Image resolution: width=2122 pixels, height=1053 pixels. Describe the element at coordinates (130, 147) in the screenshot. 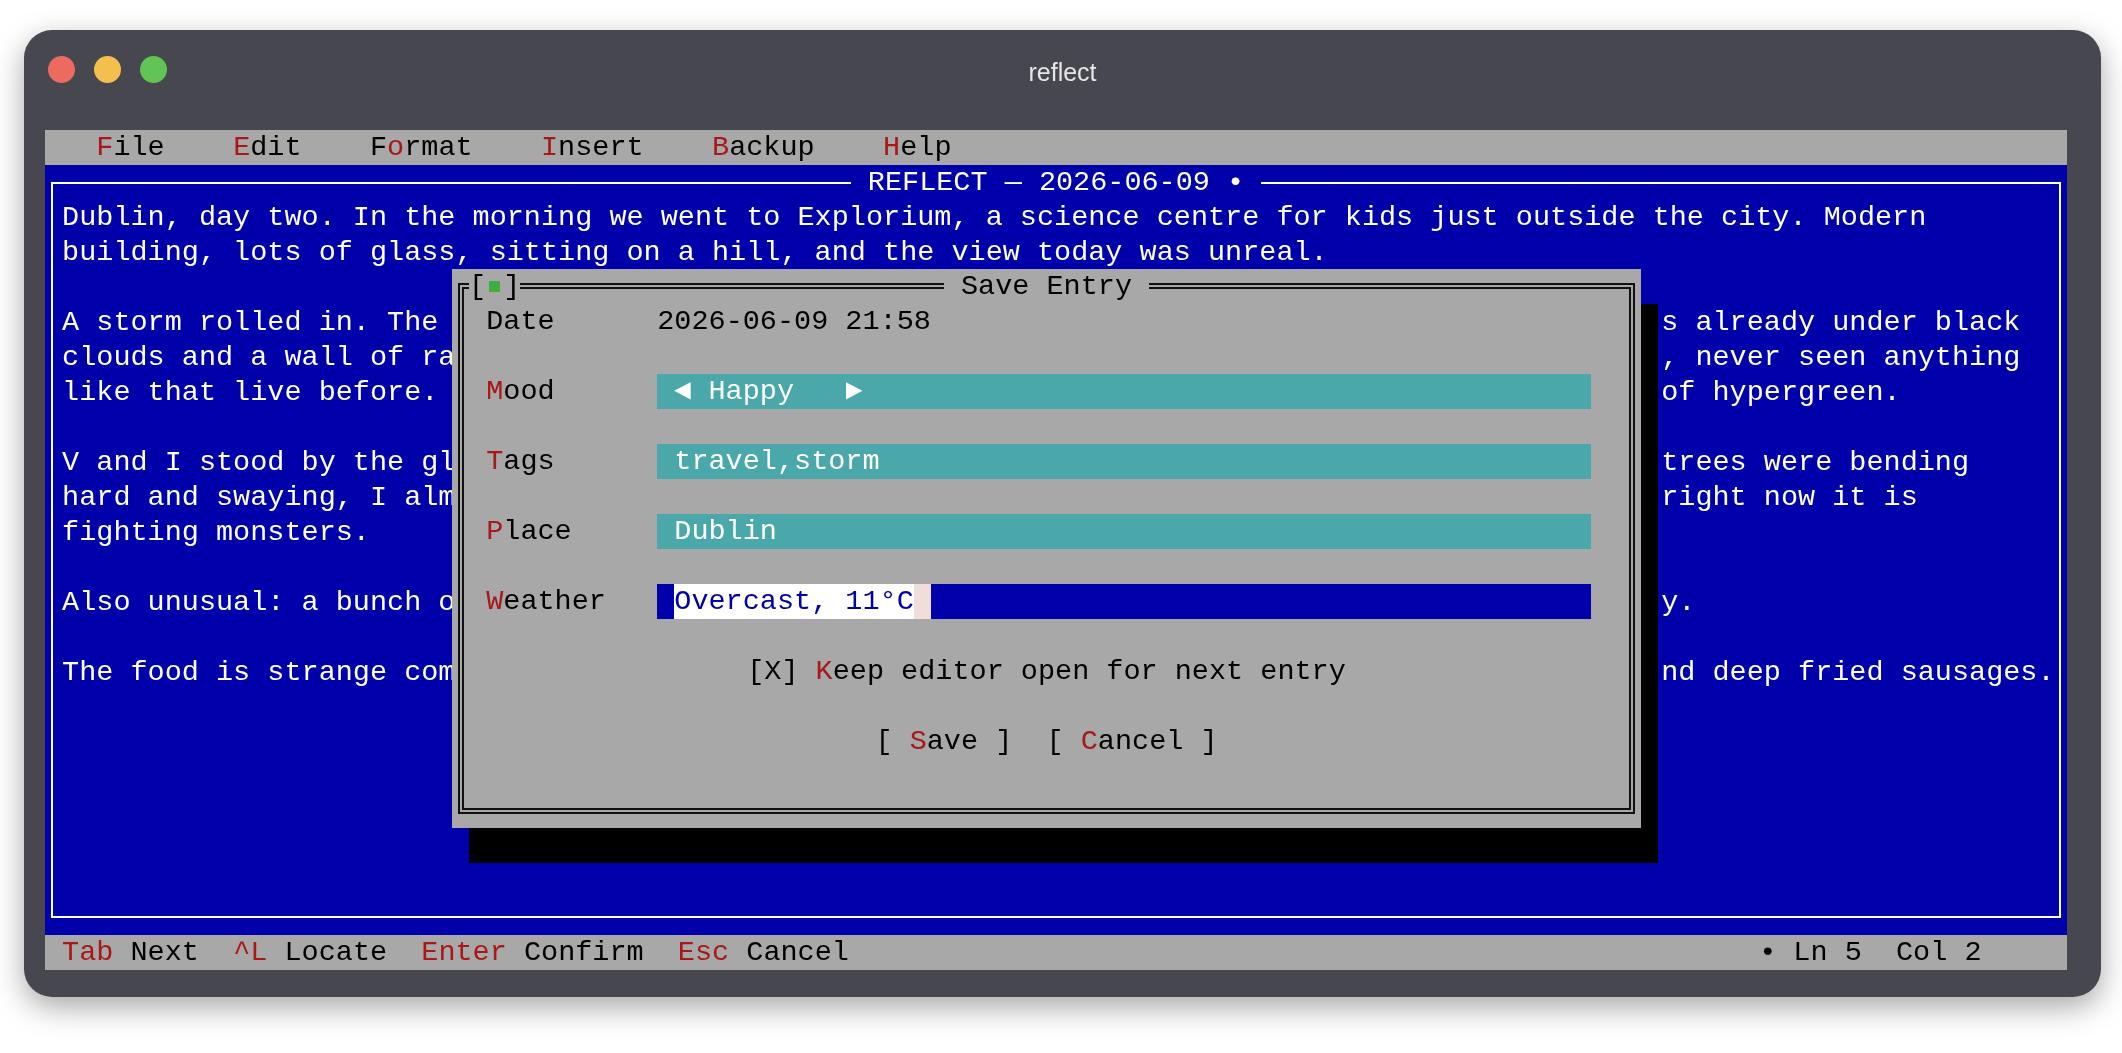

I see `menu-item: File` at that location.